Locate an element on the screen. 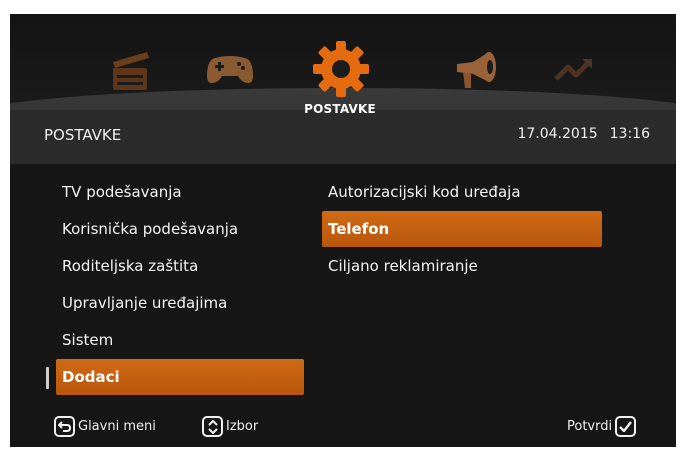 Image resolution: width=686 pixels, height=461 pixels. gamepad-icon is located at coordinates (230, 70).